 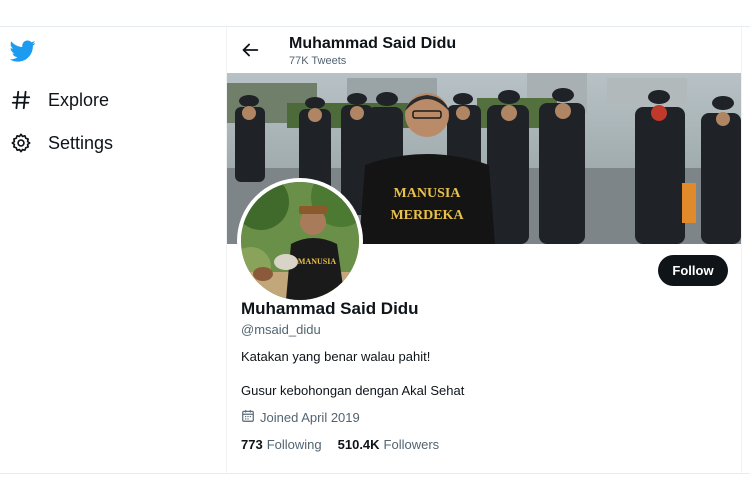 What do you see at coordinates (336, 356) in the screenshot?
I see `profile-bio-line1: Katakan yang benar walau pahit!` at bounding box center [336, 356].